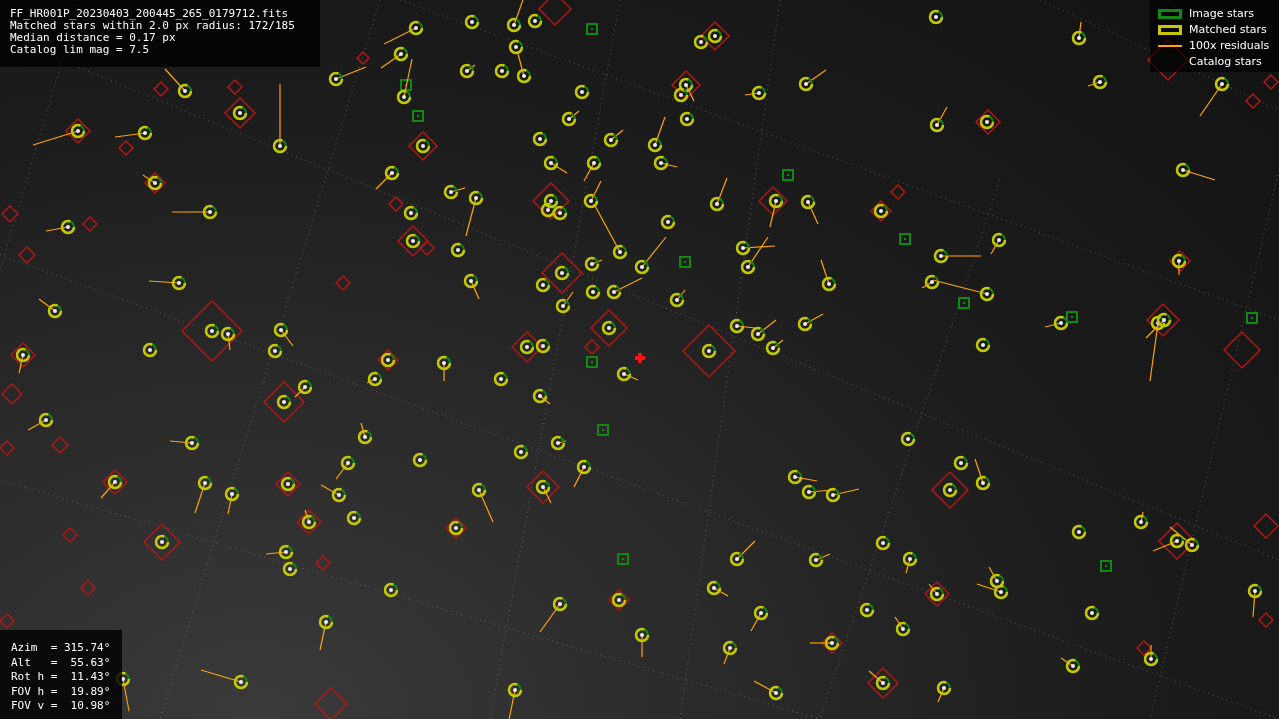 The image size is (1279, 719). Describe the element at coordinates (93, 38) in the screenshot. I see `info-text: Median distance = 0.17 px` at that location.